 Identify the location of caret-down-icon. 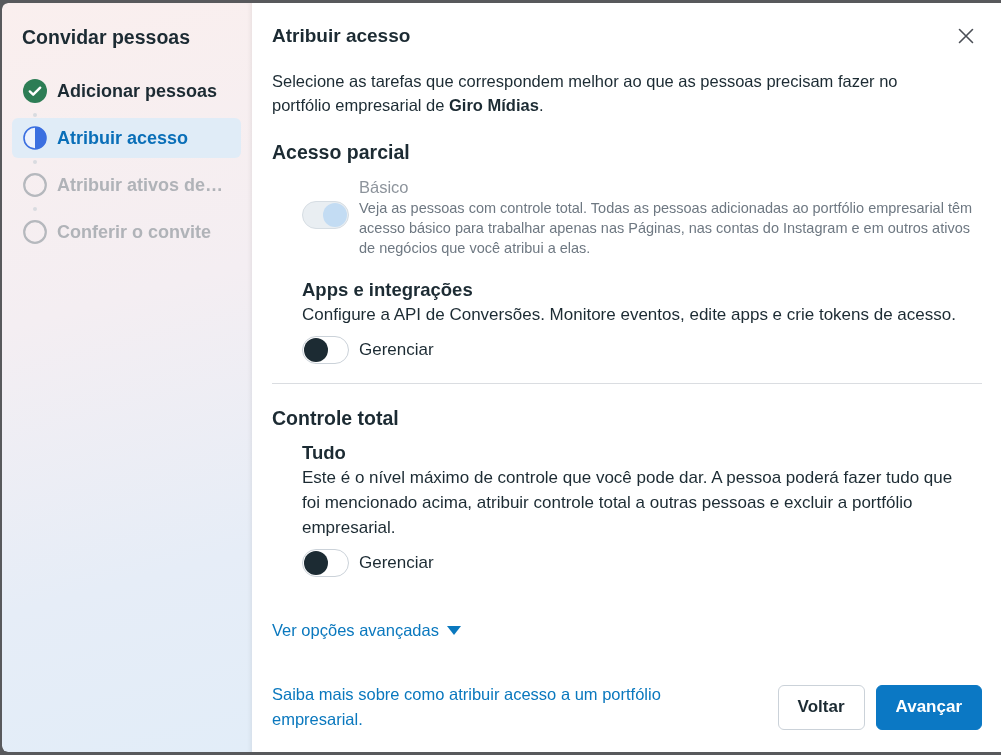
(453, 630).